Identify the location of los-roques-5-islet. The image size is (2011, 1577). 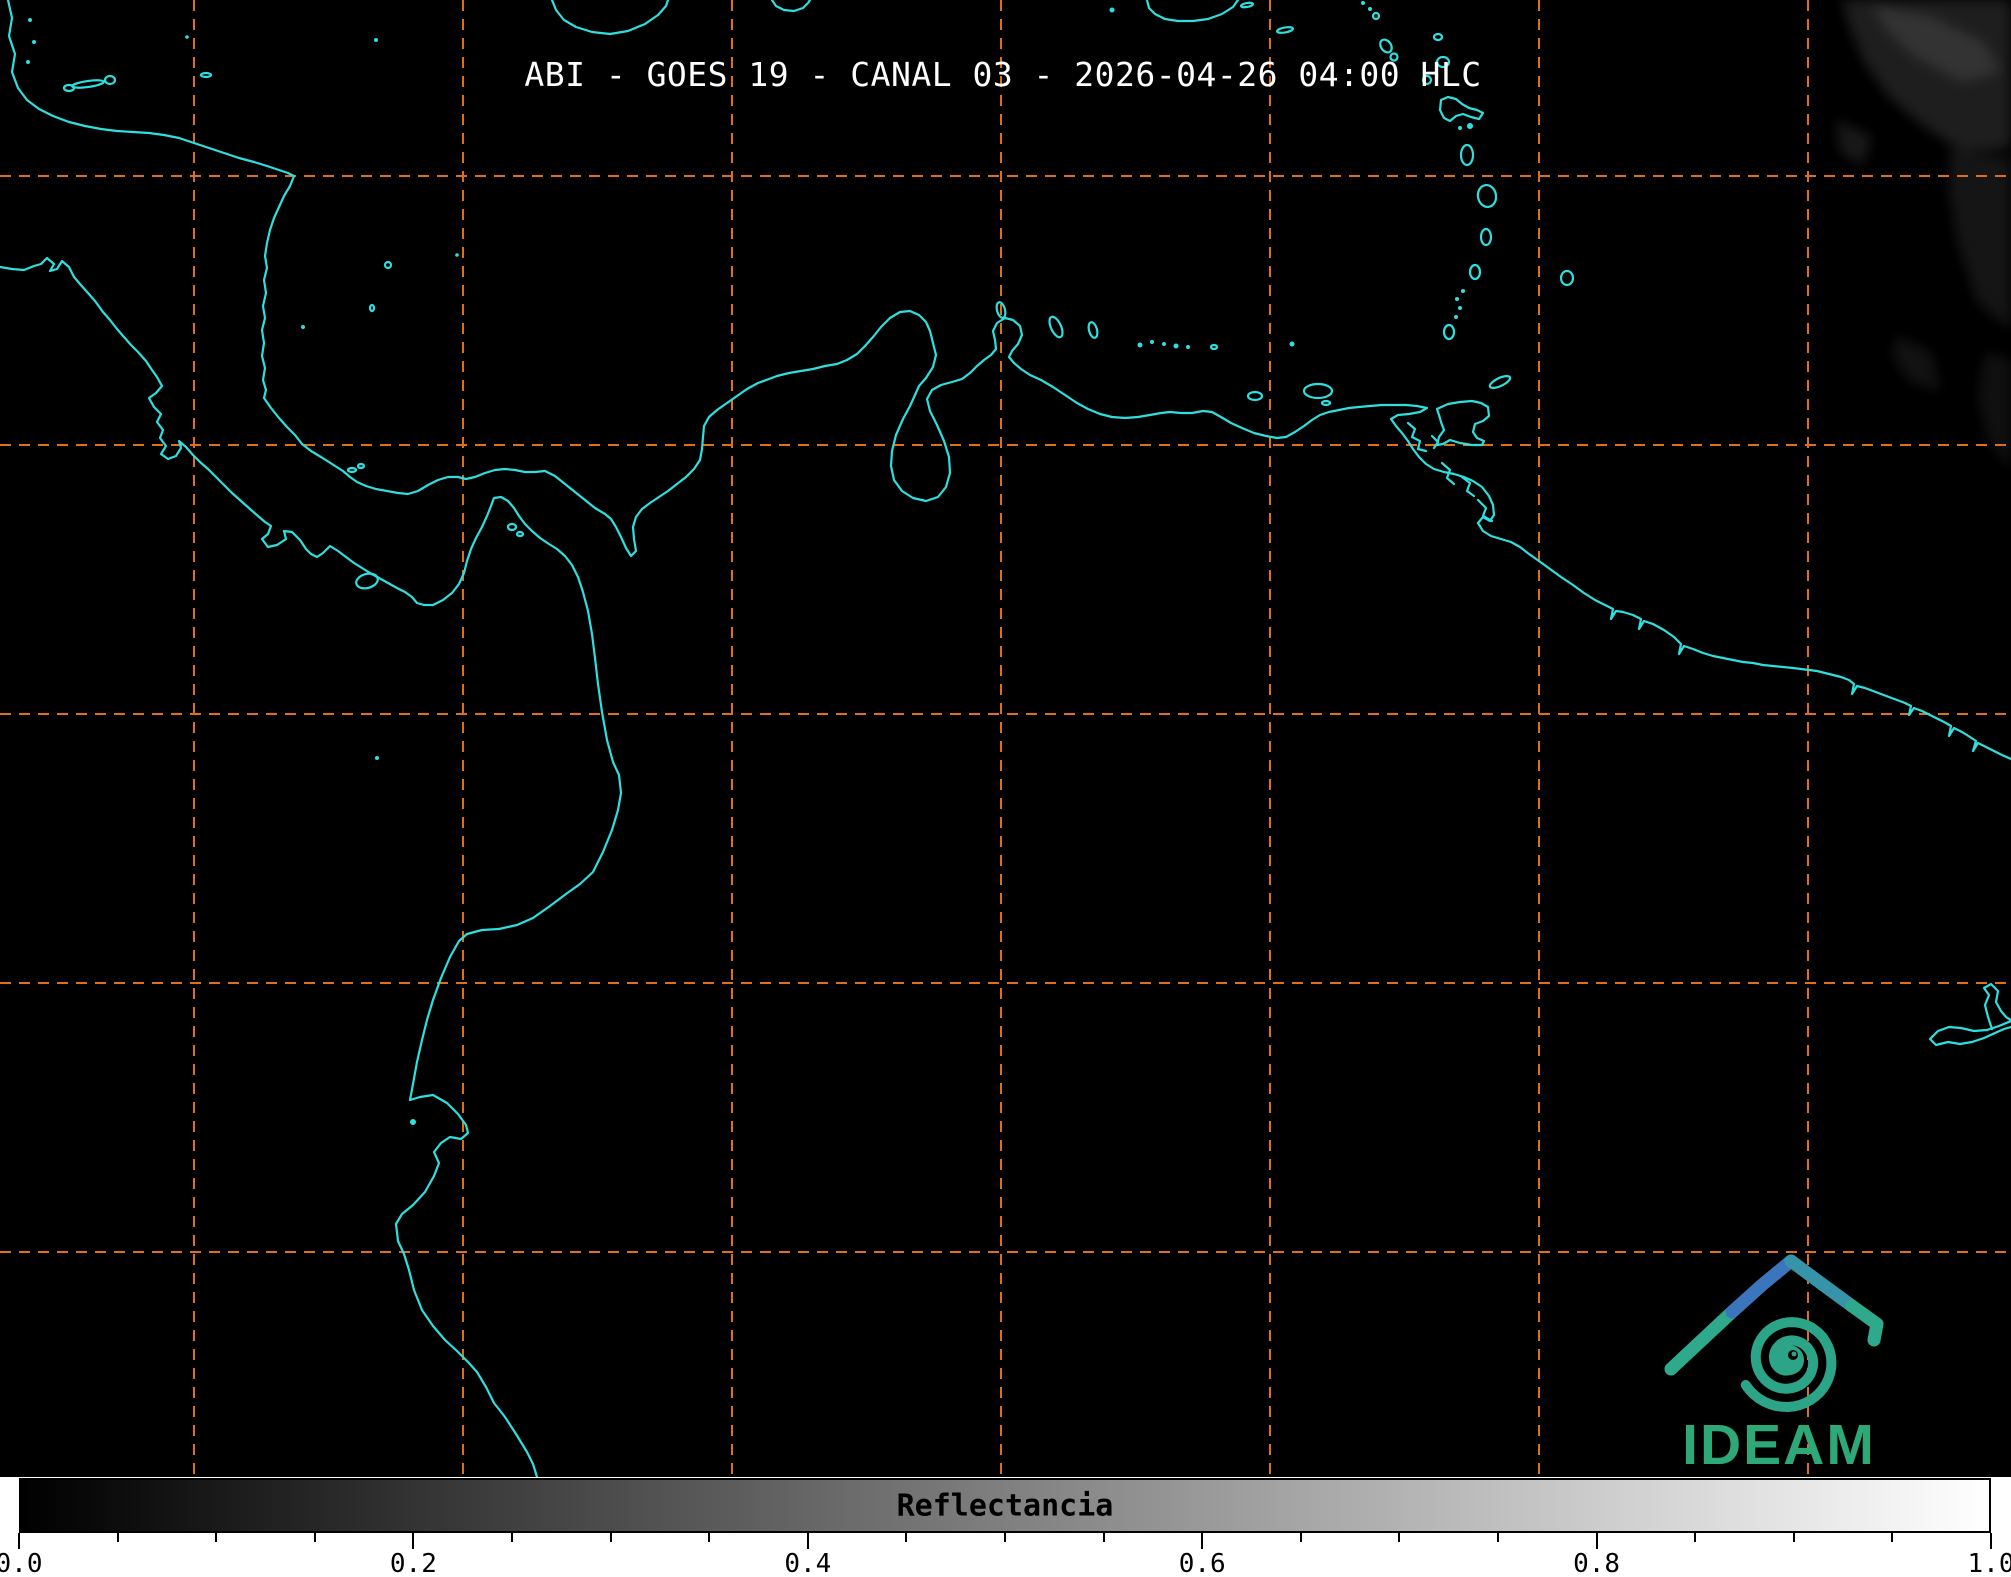
(1188, 347).